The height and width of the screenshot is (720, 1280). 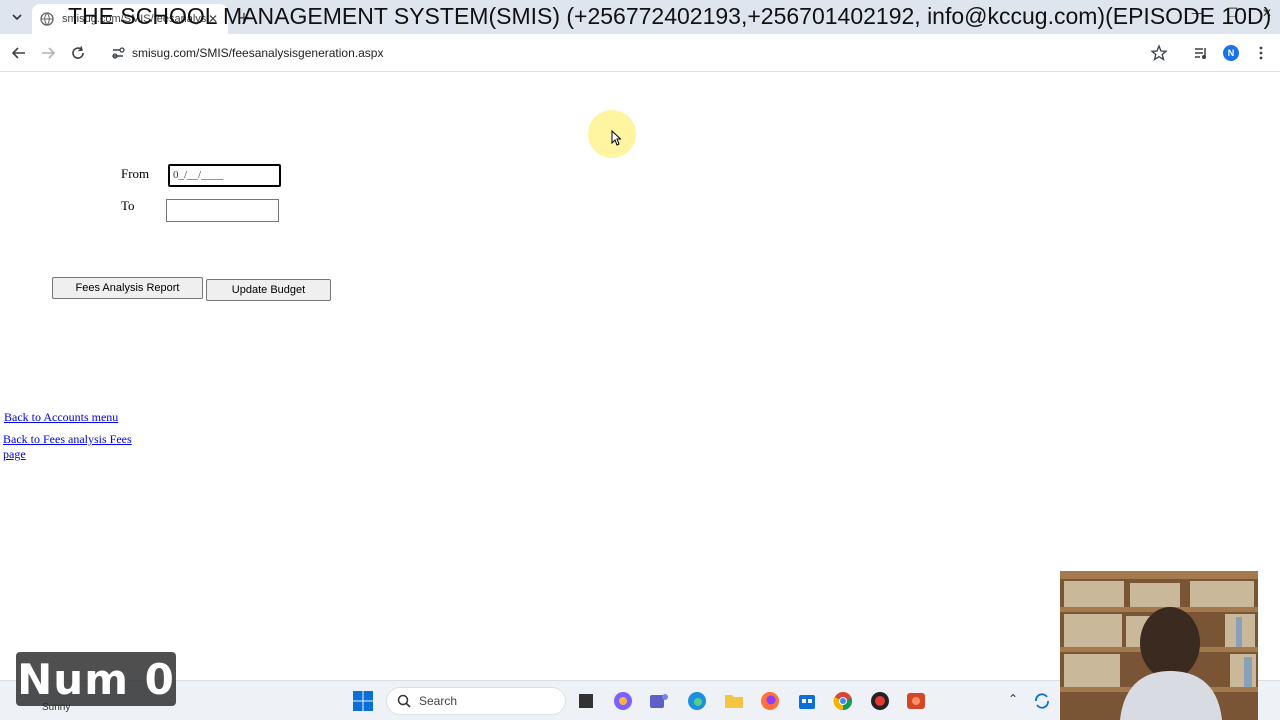 I want to click on profile-button: N, so click(x=1231, y=53).